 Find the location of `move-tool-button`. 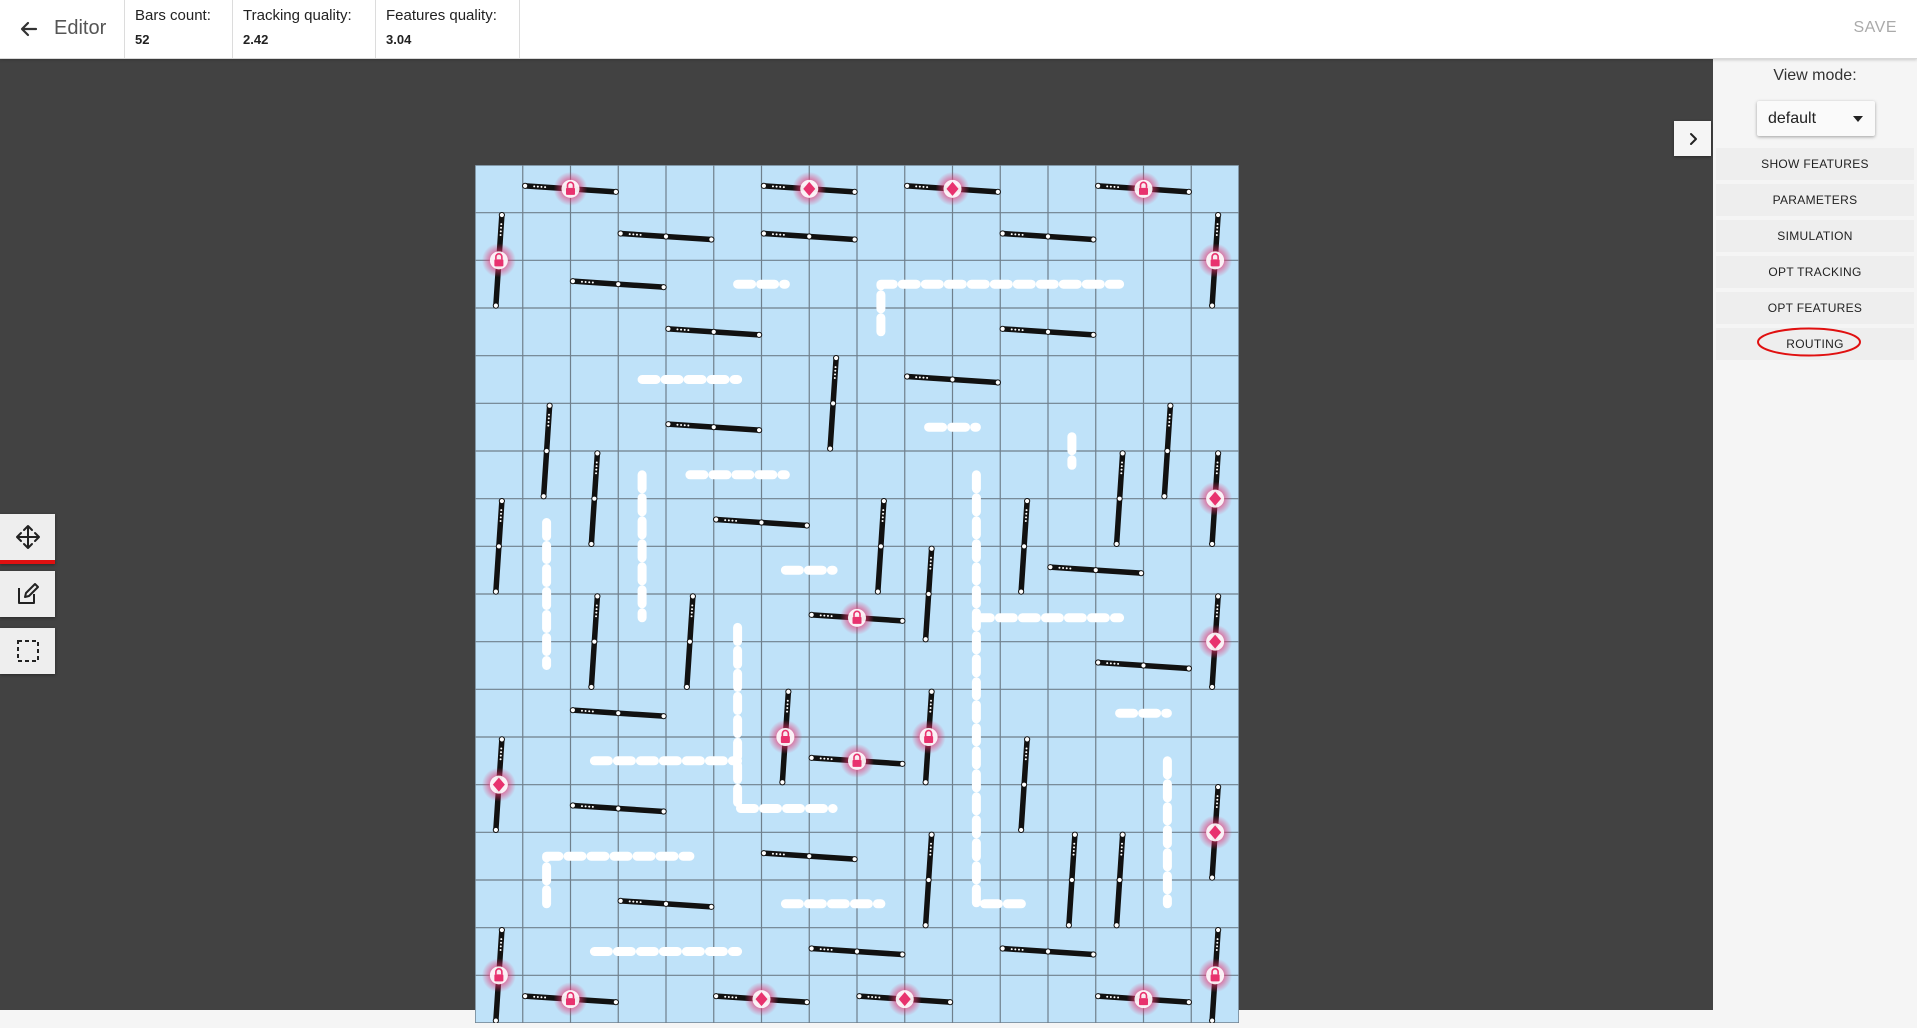

move-tool-button is located at coordinates (27, 539).